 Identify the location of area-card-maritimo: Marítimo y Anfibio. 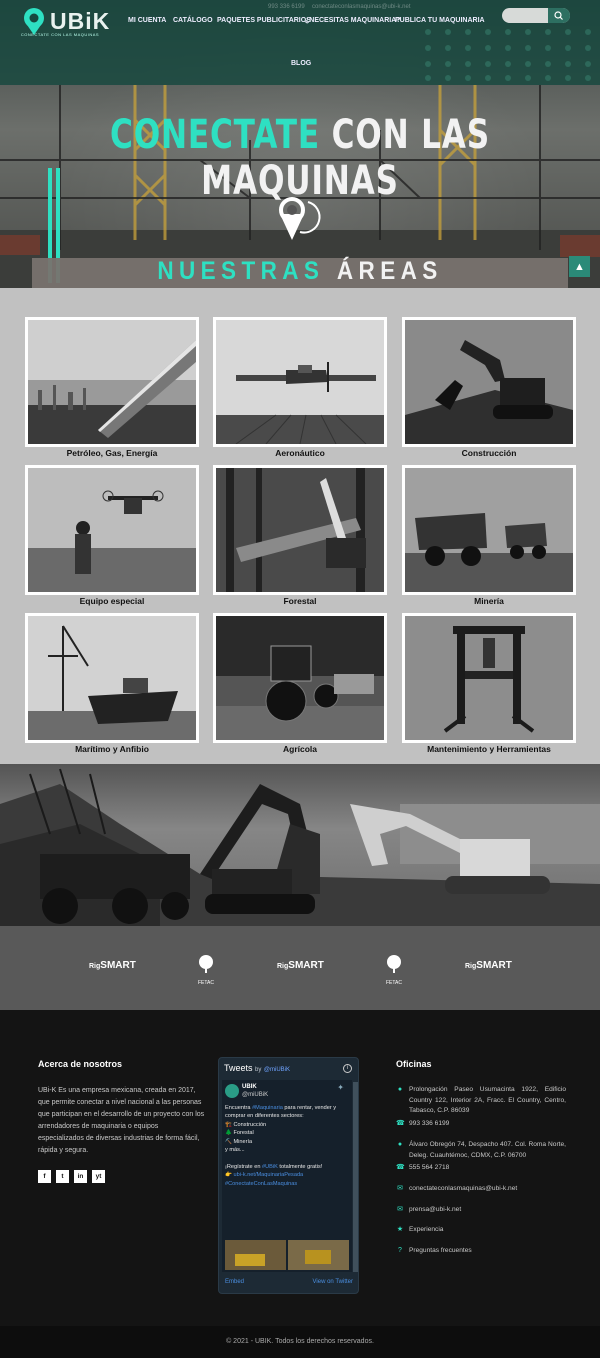
(112, 684).